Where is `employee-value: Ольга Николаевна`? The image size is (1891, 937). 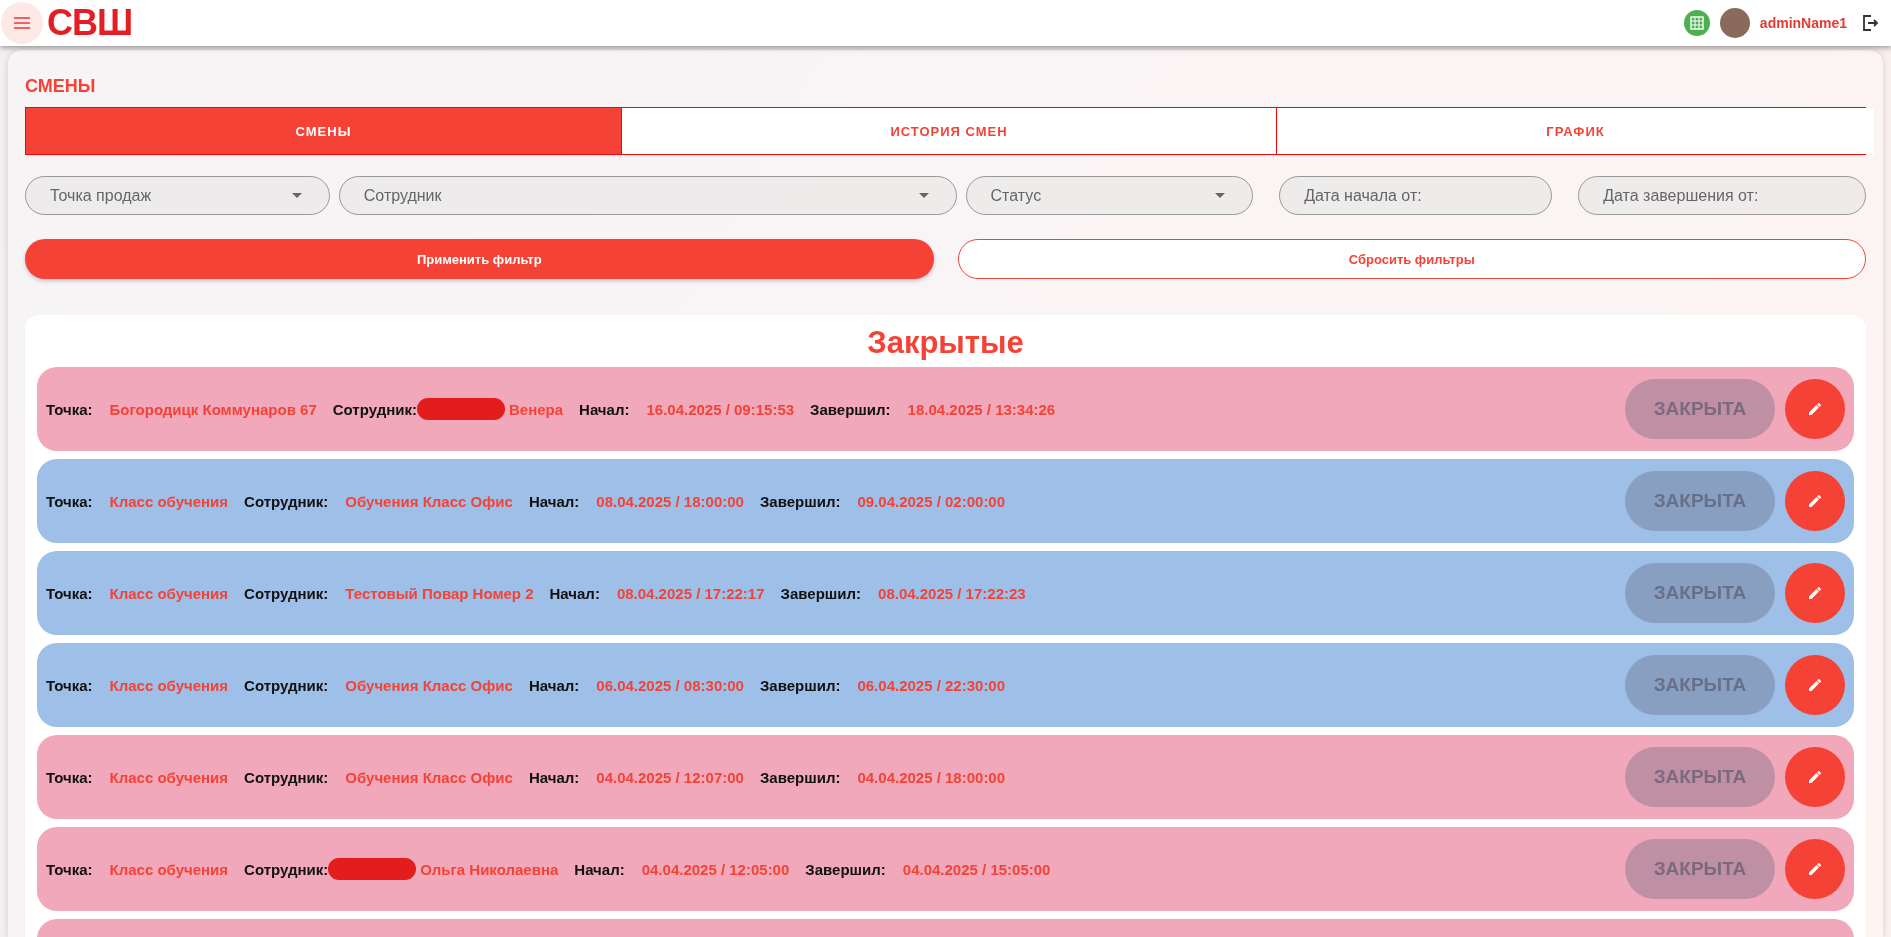 employee-value: Ольга Николаевна is located at coordinates (489, 869).